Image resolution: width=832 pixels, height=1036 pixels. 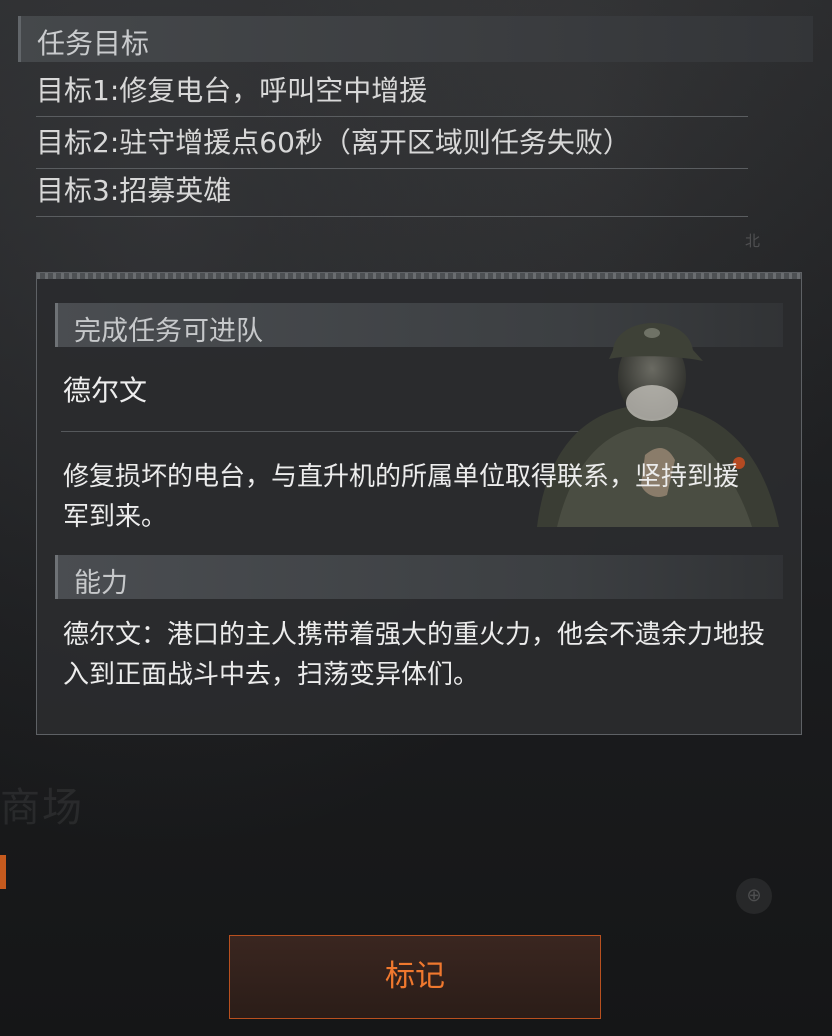 What do you see at coordinates (753, 241) in the screenshot?
I see `map-north-label: 北` at bounding box center [753, 241].